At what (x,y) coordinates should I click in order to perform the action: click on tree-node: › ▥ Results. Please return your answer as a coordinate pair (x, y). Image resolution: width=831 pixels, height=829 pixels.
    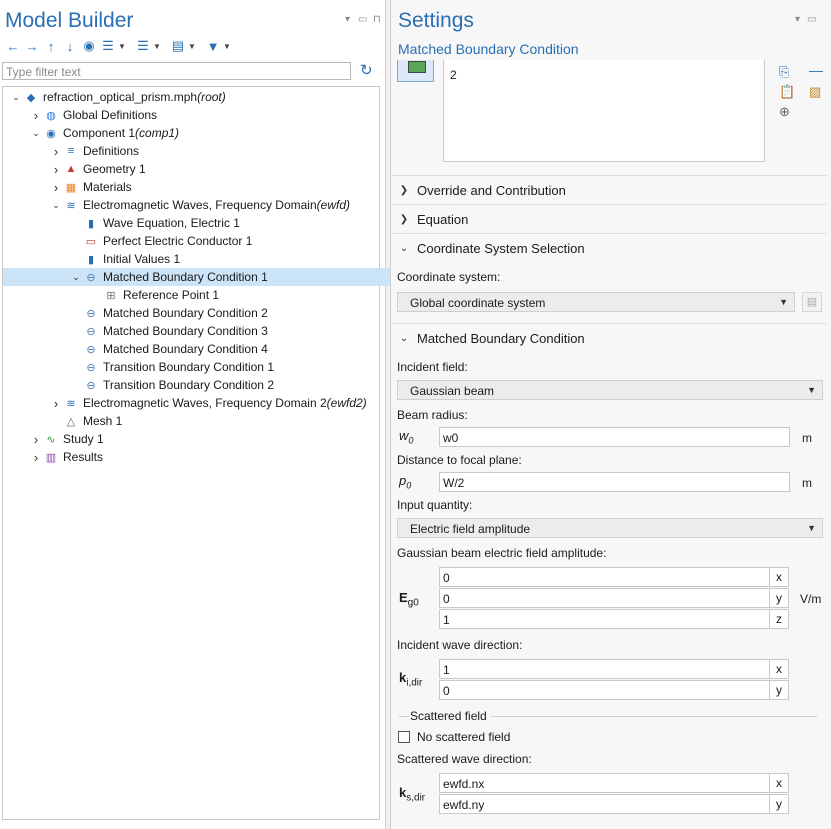
    Looking at the image, I should click on (204, 457).